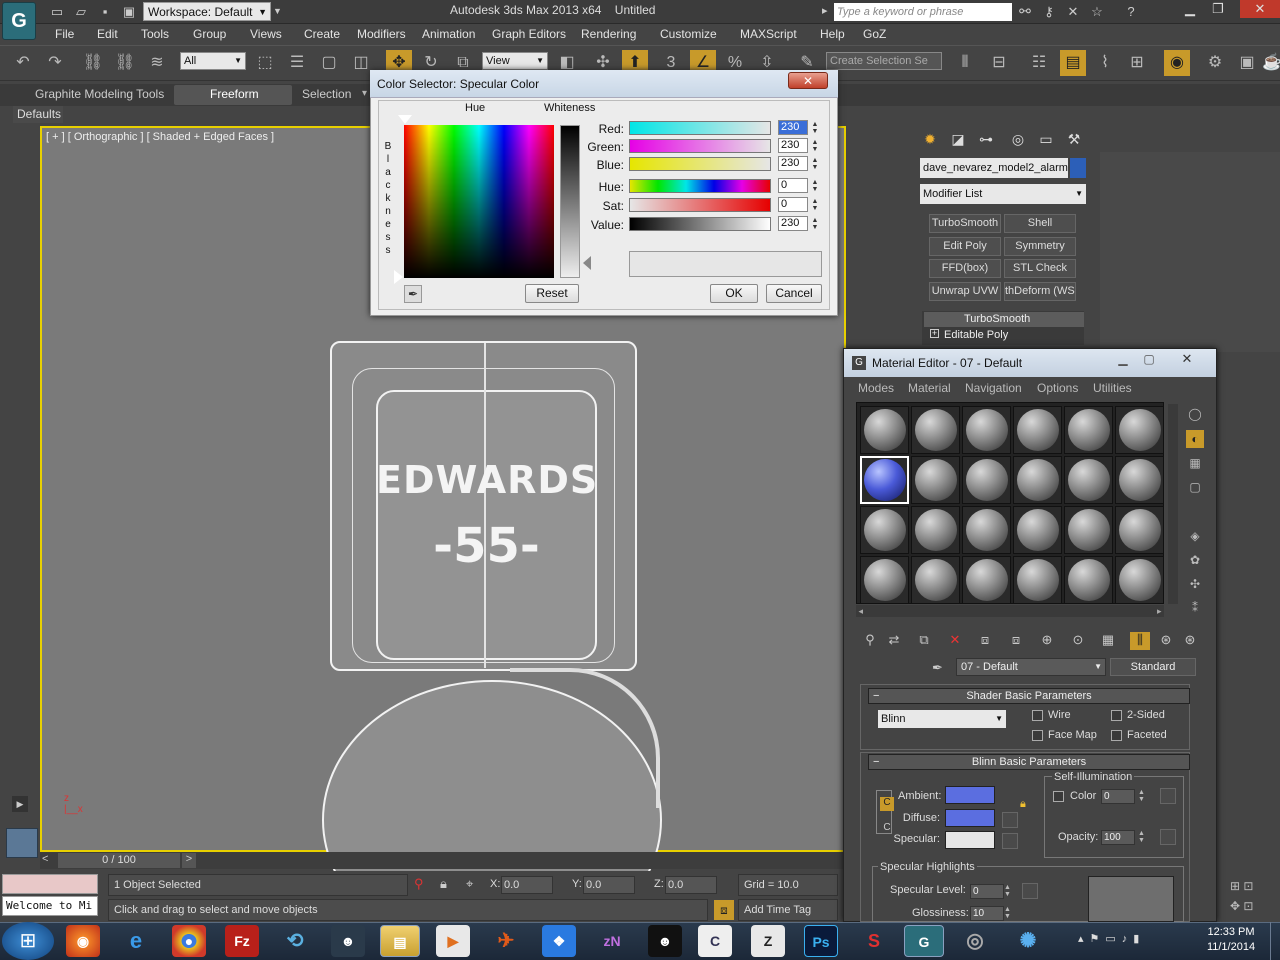 This screenshot has width=1280, height=960. Describe the element at coordinates (50, 884) in the screenshot. I see `maxscript-mini-listener-top` at that location.